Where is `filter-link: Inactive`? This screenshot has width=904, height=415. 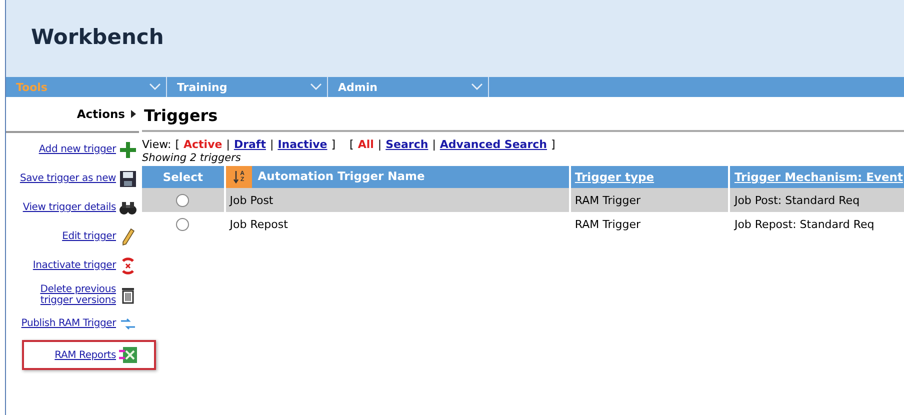
filter-link: Inactive is located at coordinates (303, 144).